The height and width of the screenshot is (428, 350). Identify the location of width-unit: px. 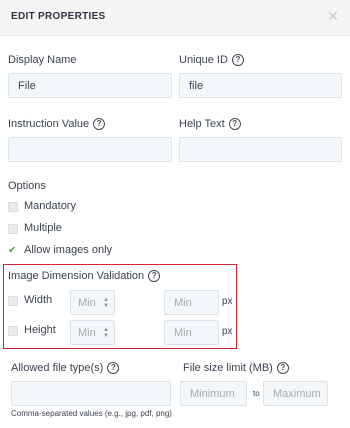
(227, 301).